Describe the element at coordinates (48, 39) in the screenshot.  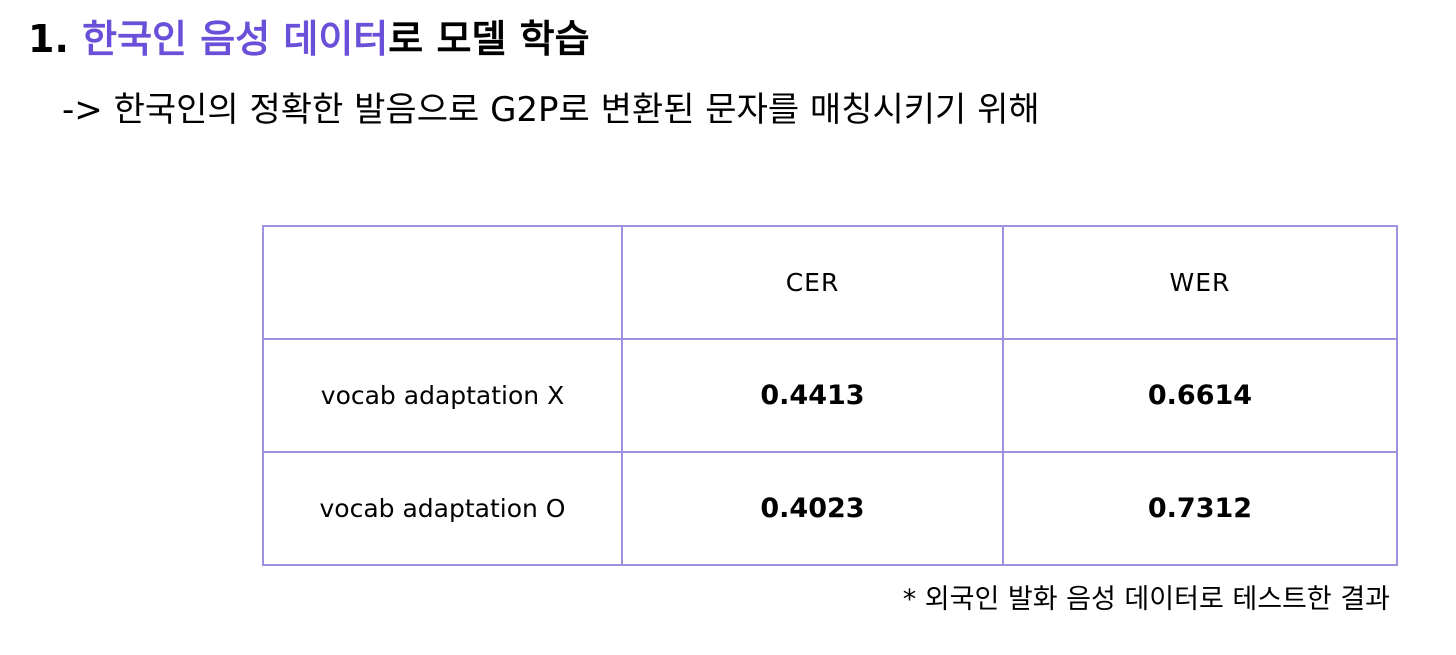
I see `title-number: 1.` at that location.